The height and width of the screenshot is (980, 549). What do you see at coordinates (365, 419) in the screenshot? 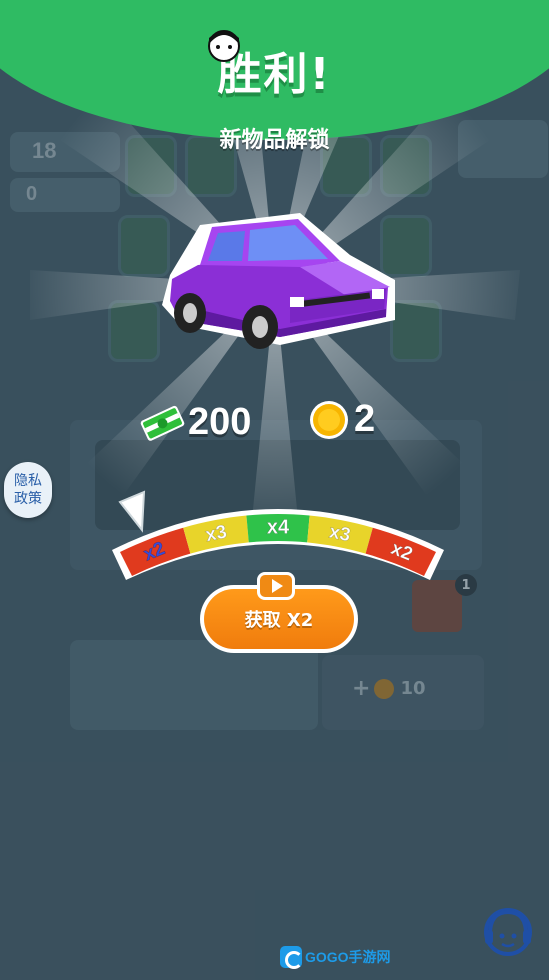
I see `coin-amount: 2` at bounding box center [365, 419].